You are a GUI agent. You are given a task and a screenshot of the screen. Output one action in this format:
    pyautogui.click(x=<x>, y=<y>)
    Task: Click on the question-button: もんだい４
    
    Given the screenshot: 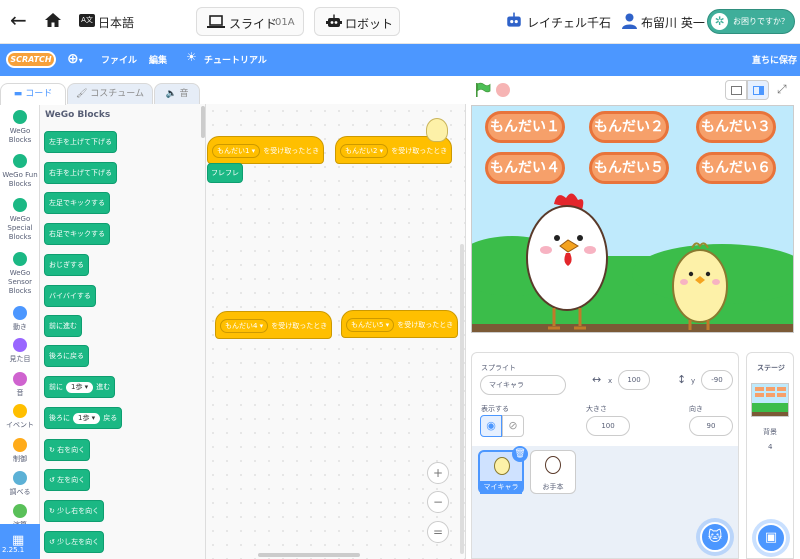 What is the action you would take?
    pyautogui.click(x=525, y=168)
    